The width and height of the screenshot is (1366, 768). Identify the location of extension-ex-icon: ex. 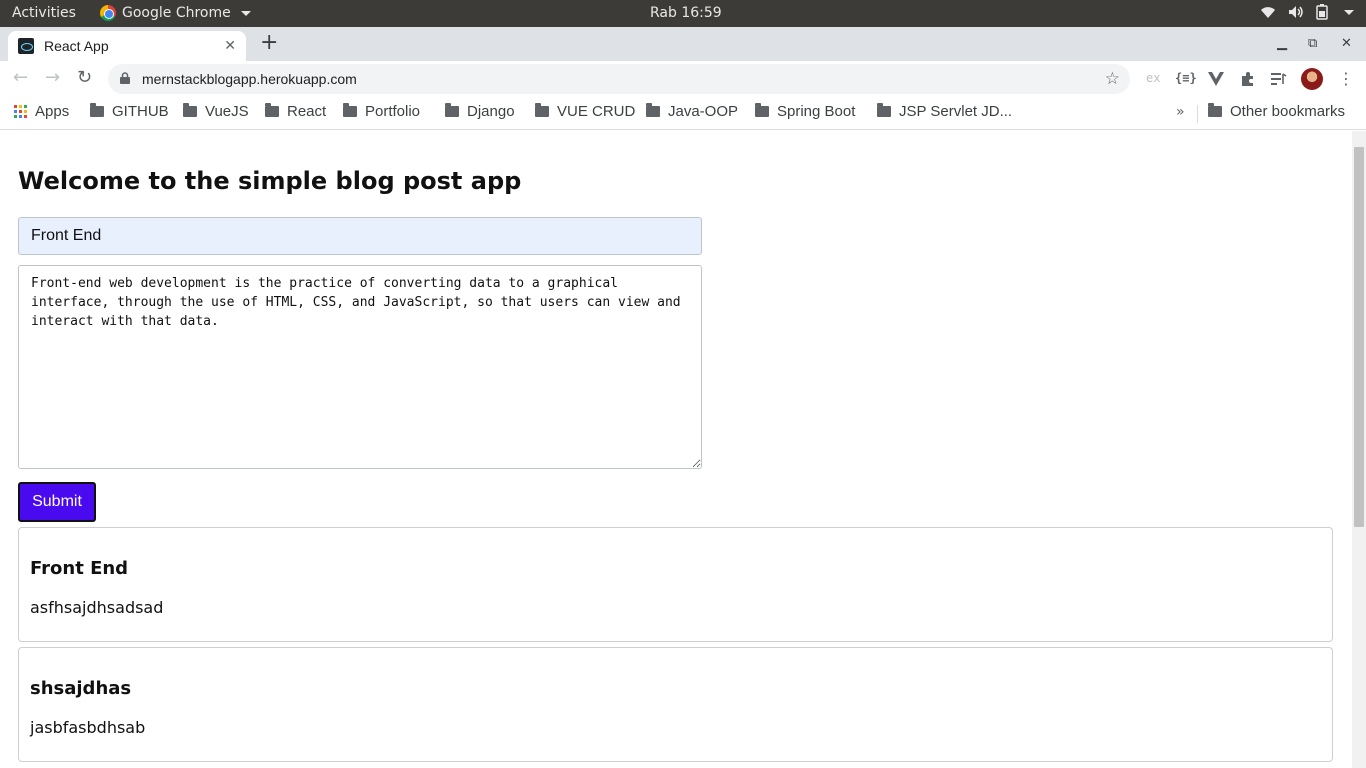
(1153, 78).